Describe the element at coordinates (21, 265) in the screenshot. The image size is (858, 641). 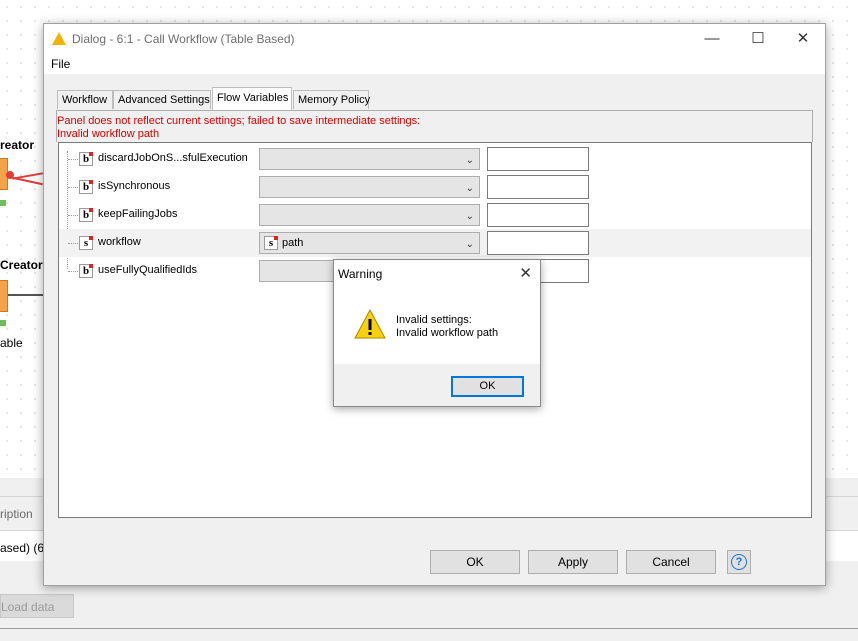
I see `node-label: Creator` at that location.